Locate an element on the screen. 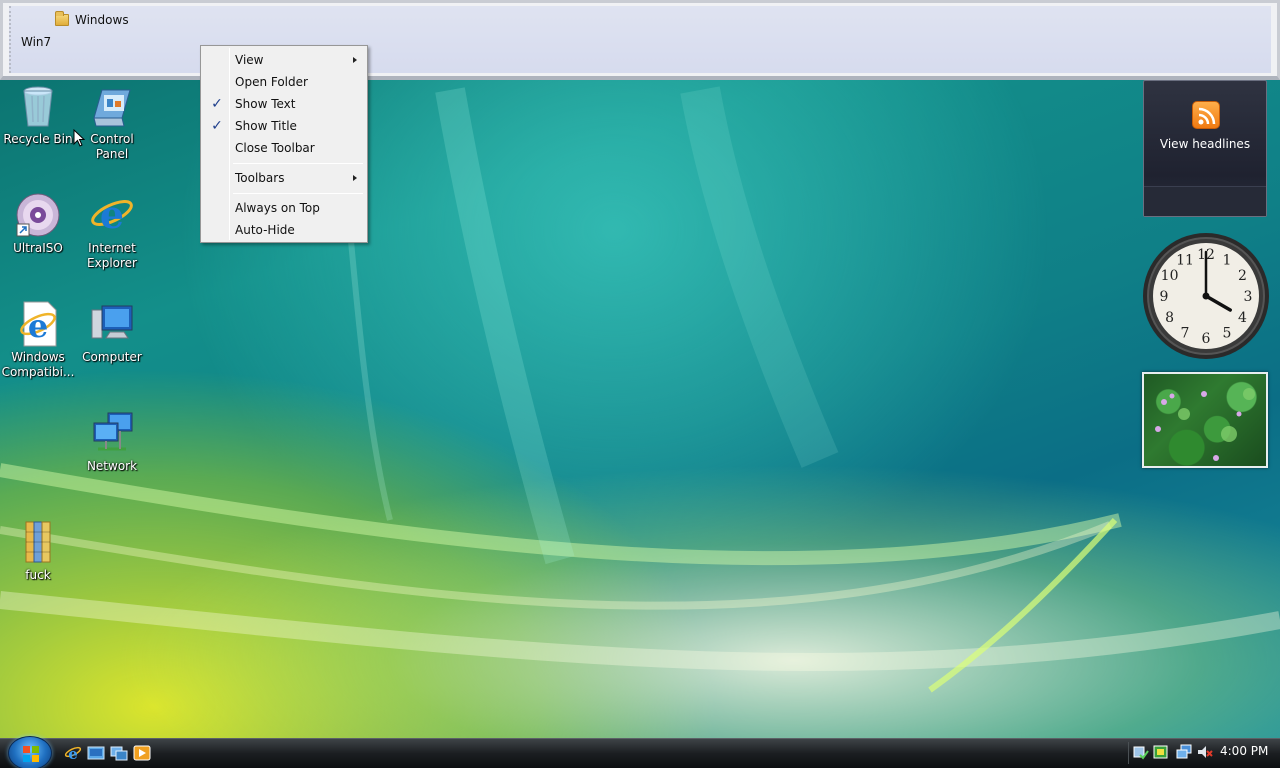  tray-action-center-icon is located at coordinates (1161, 752).